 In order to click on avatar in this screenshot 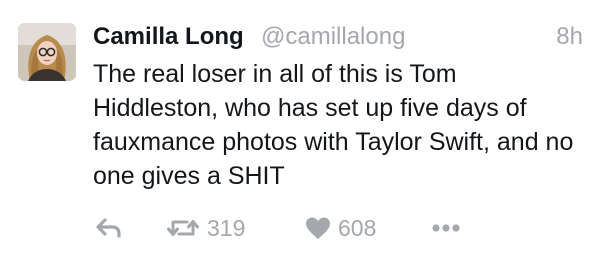, I will do `click(47, 52)`.